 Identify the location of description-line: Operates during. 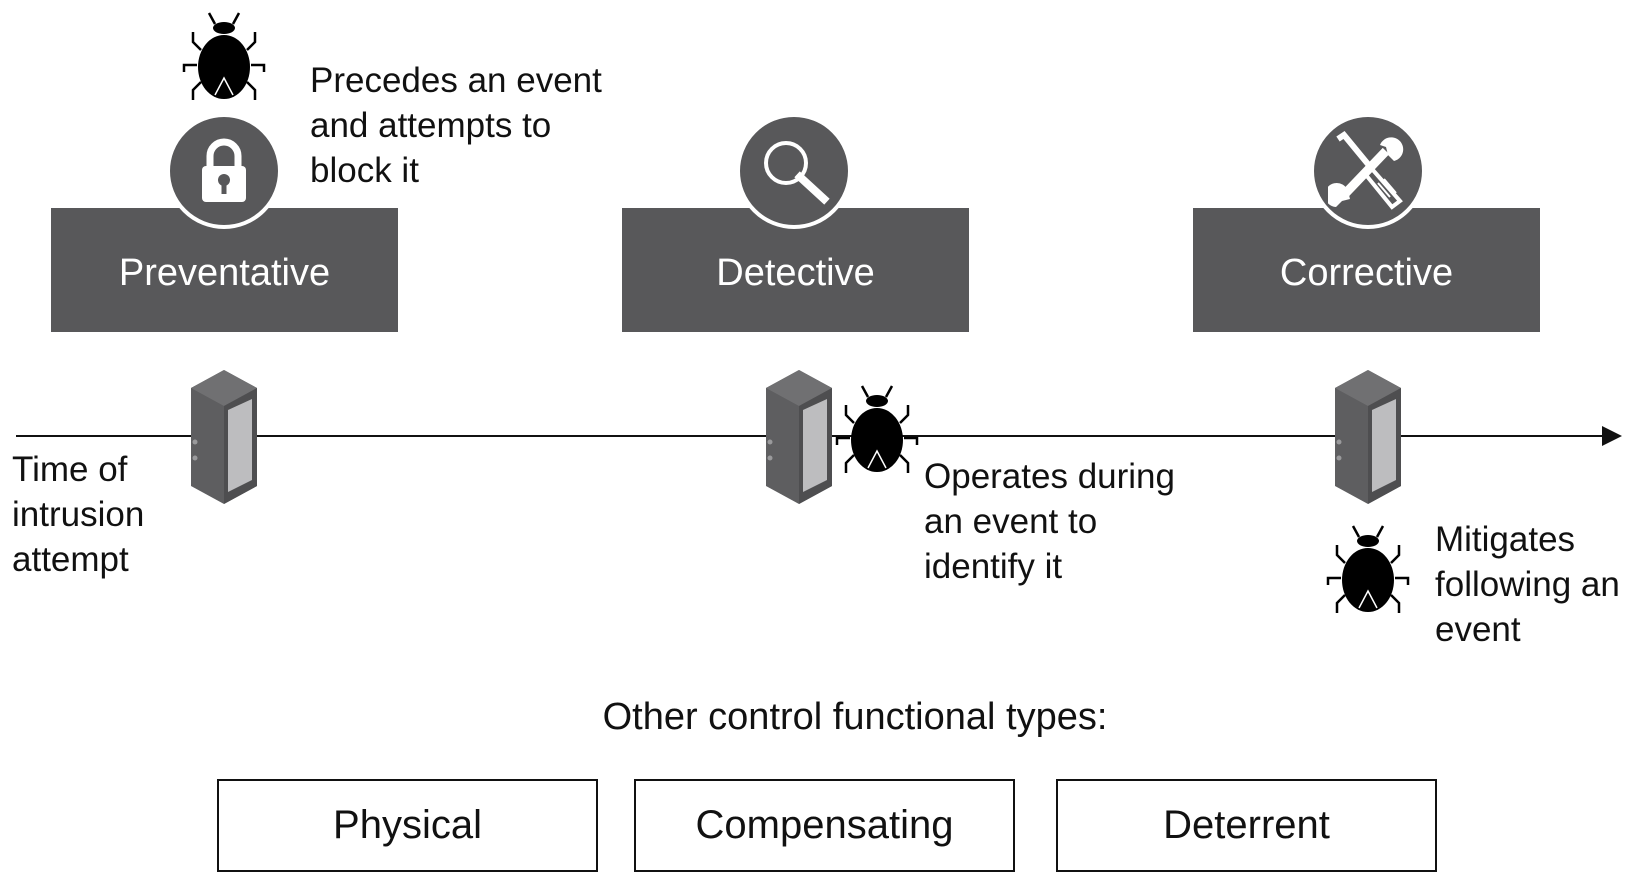
(1049, 476).